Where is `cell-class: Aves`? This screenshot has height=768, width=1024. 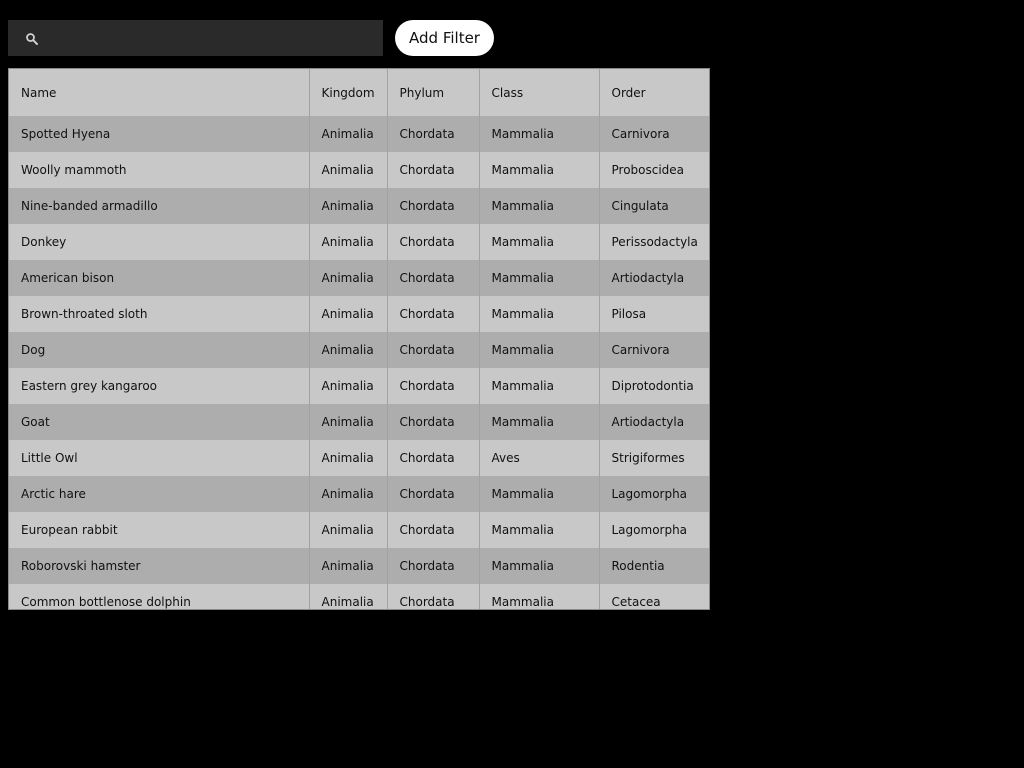
cell-class: Aves is located at coordinates (539, 458).